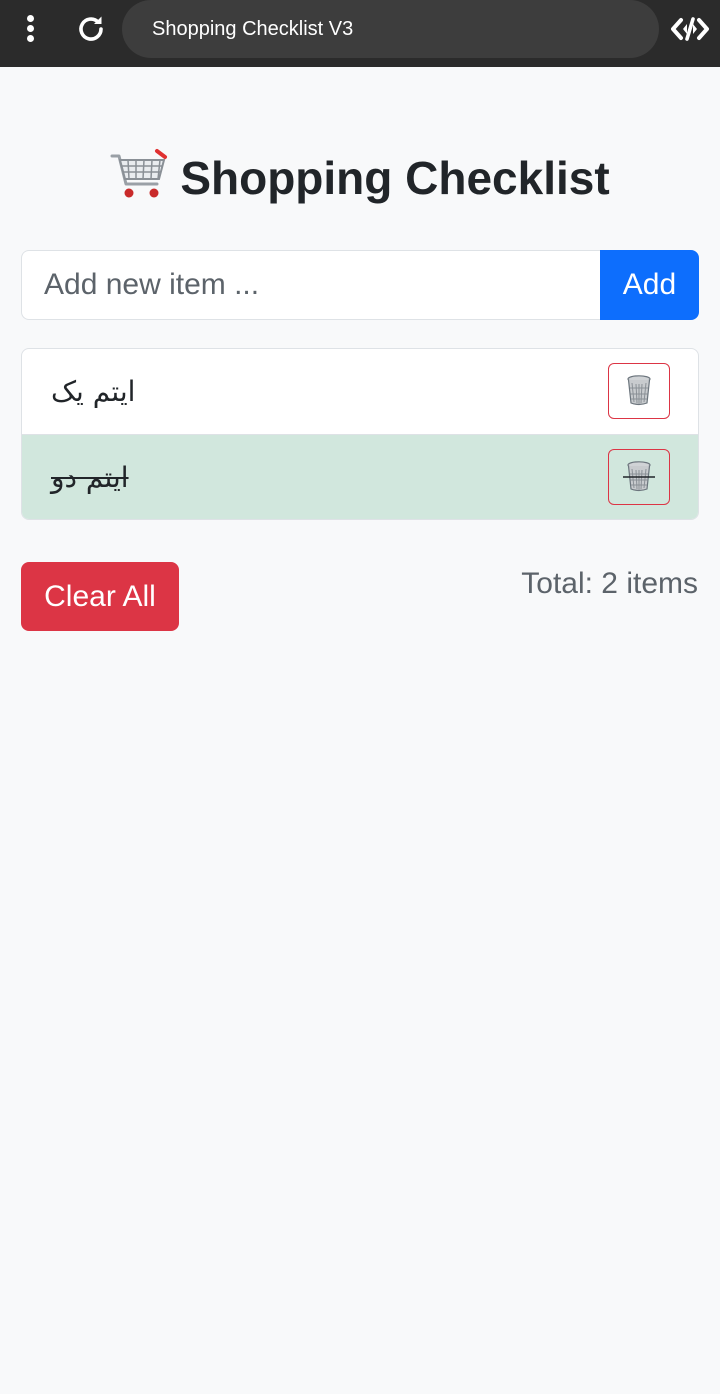 This screenshot has height=1394, width=720. Describe the element at coordinates (31, 29) in the screenshot. I see `vertical-dots-icon` at that location.